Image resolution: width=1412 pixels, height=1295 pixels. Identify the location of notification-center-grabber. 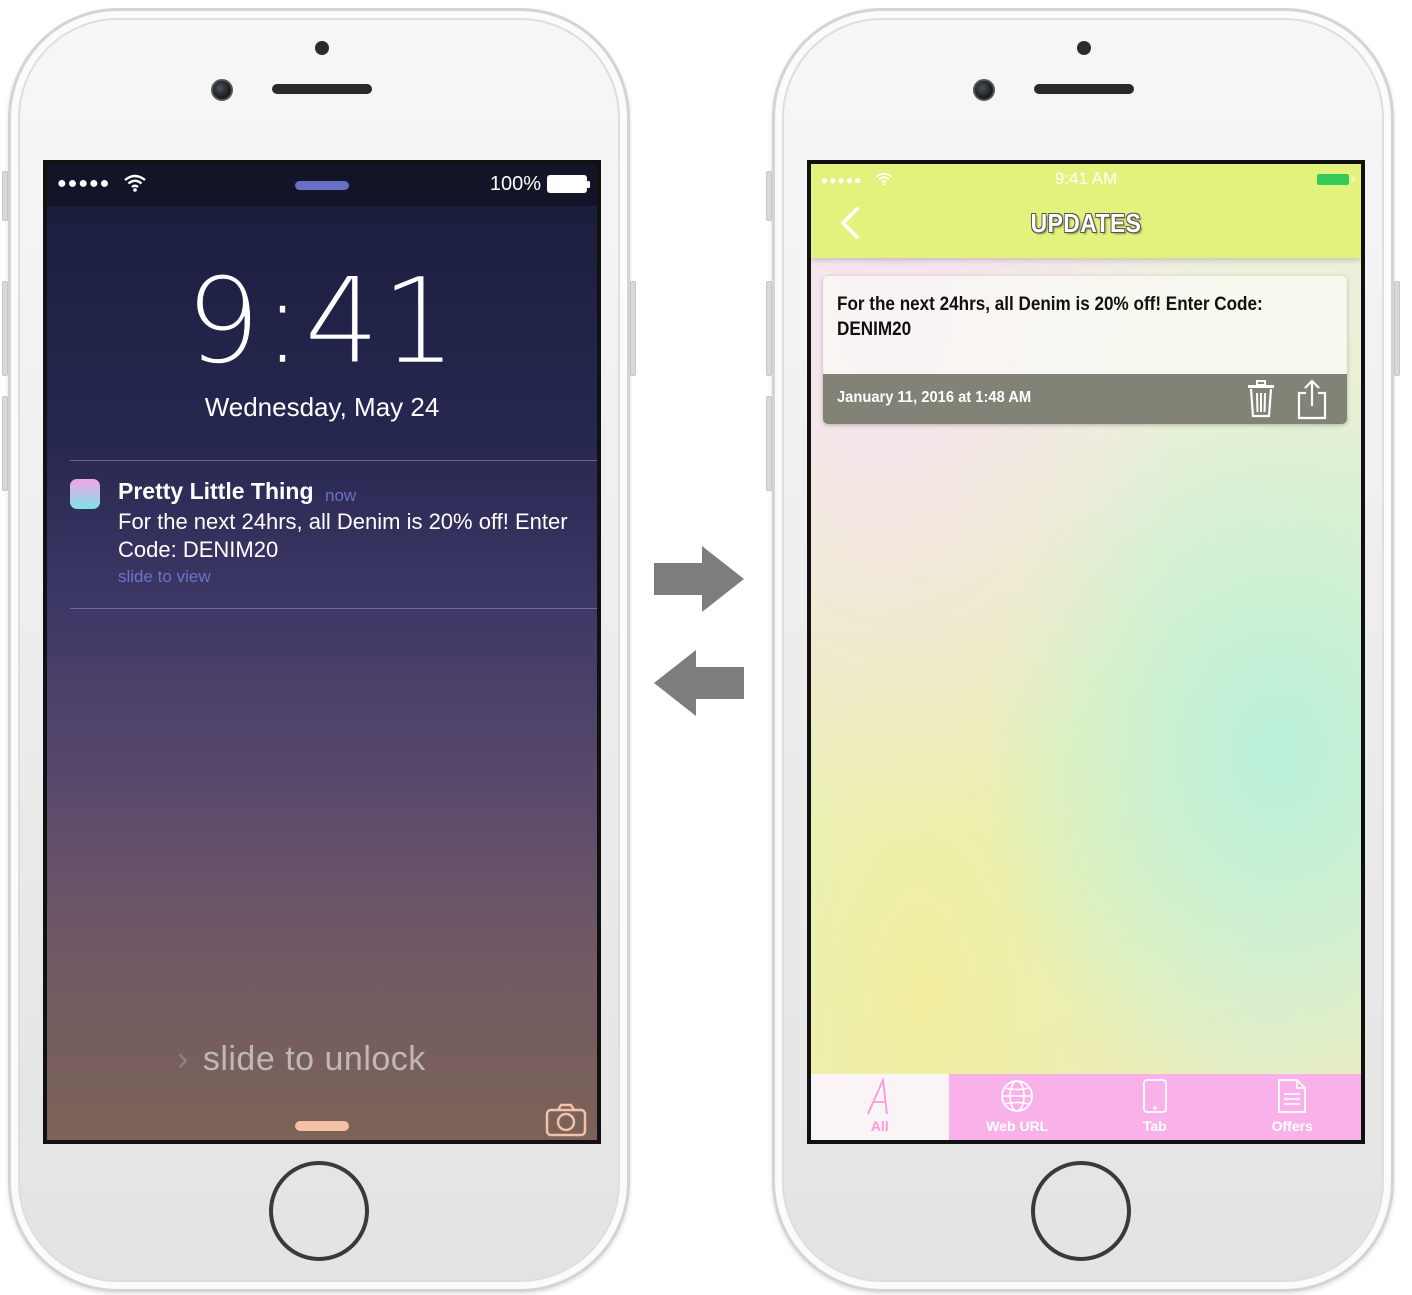
(322, 185).